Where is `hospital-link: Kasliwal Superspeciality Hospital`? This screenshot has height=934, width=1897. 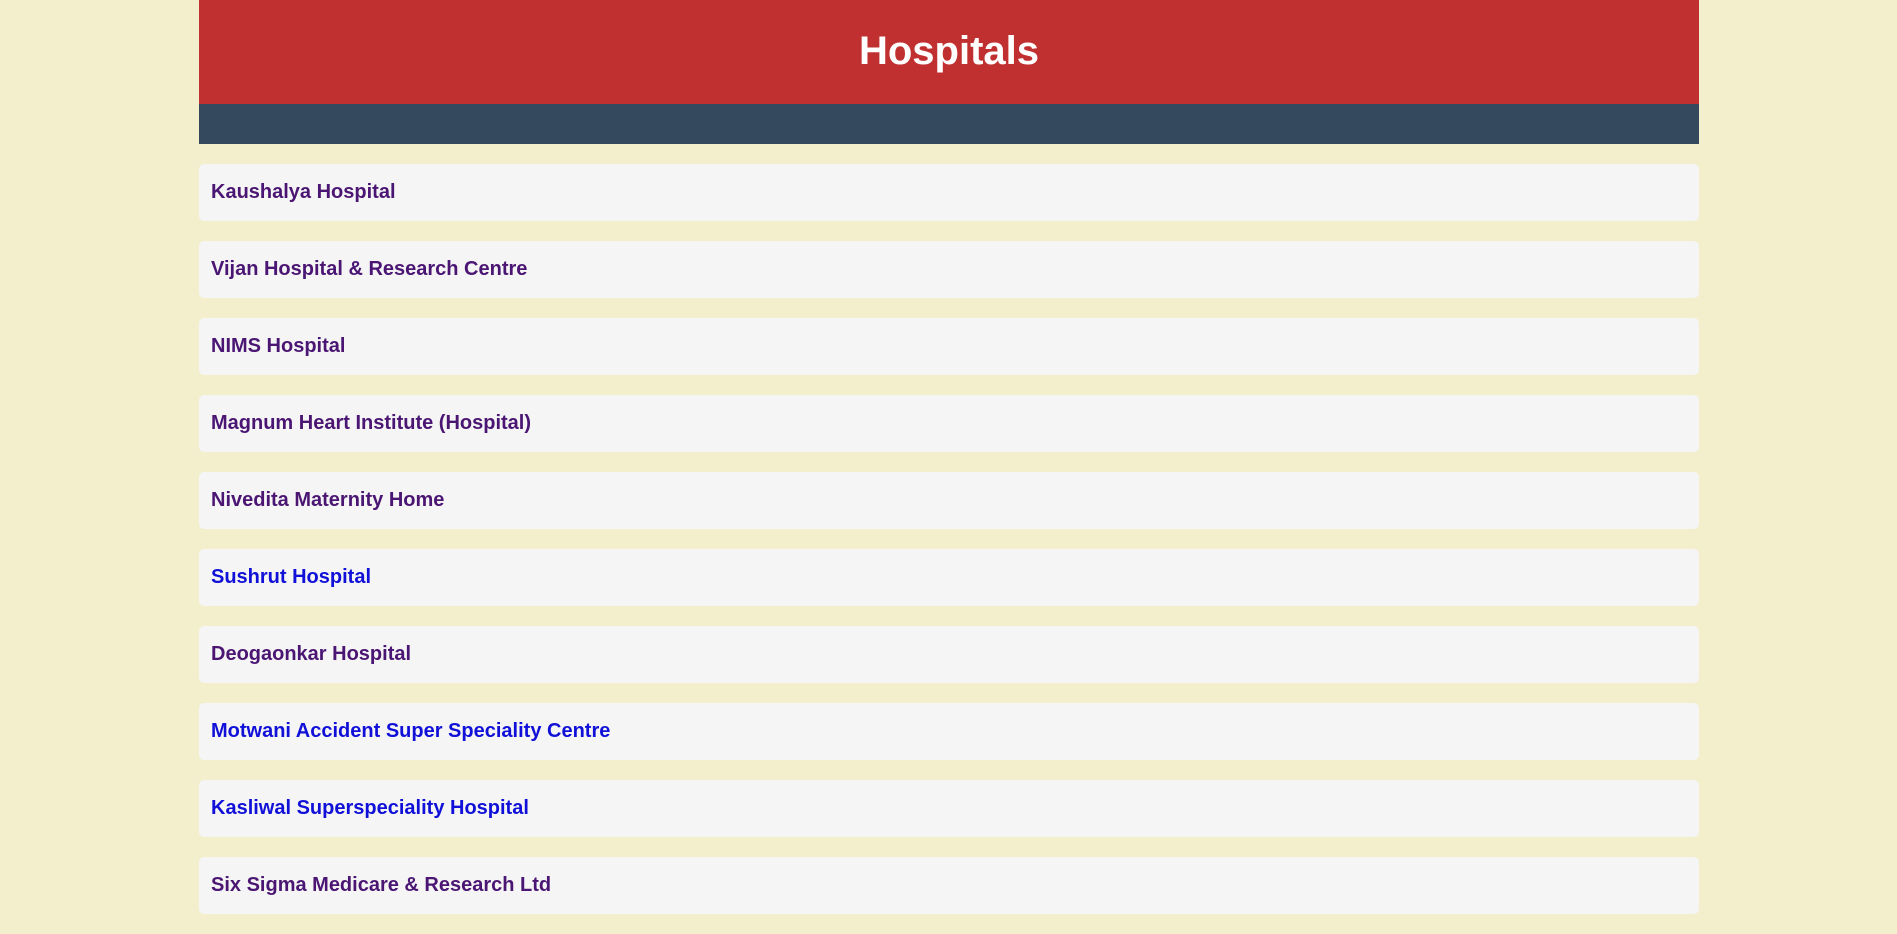 hospital-link: Kasliwal Superspeciality Hospital is located at coordinates (370, 808).